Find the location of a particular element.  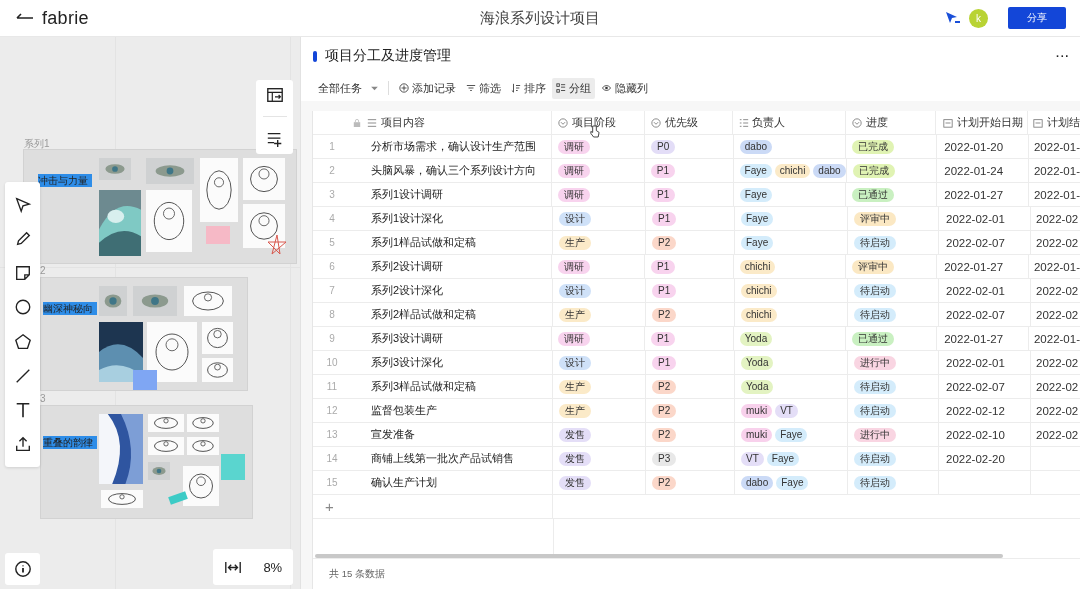

table-cell: 2022-02-20 is located at coordinates (975, 458).